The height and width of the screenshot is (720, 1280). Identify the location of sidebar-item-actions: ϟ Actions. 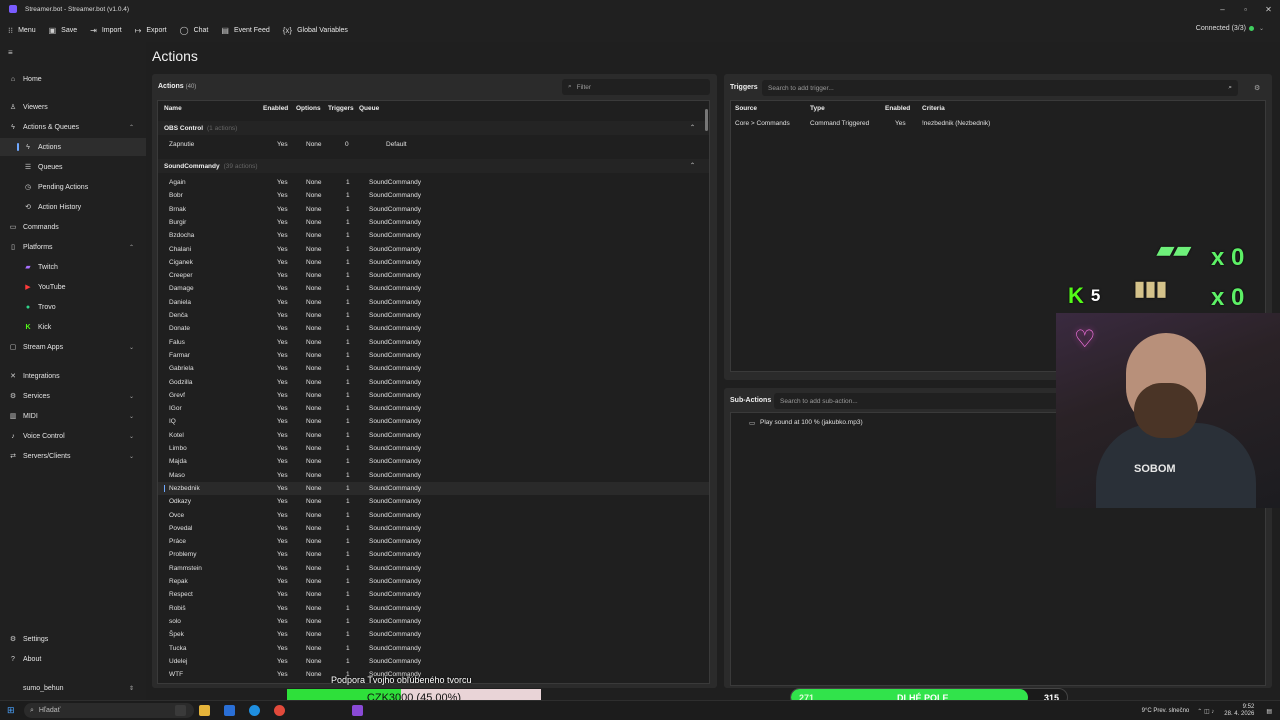
(73, 147).